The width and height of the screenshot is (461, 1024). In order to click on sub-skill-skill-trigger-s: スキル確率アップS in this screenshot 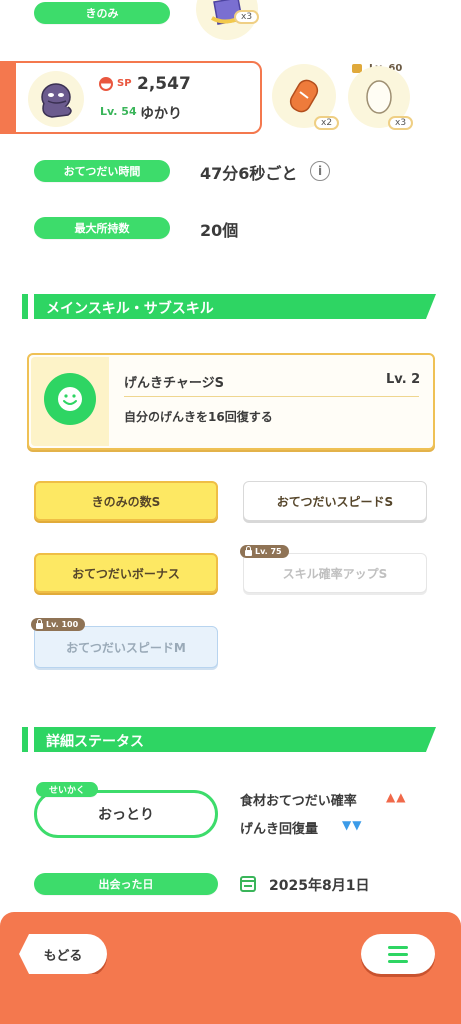, I will do `click(335, 573)`.